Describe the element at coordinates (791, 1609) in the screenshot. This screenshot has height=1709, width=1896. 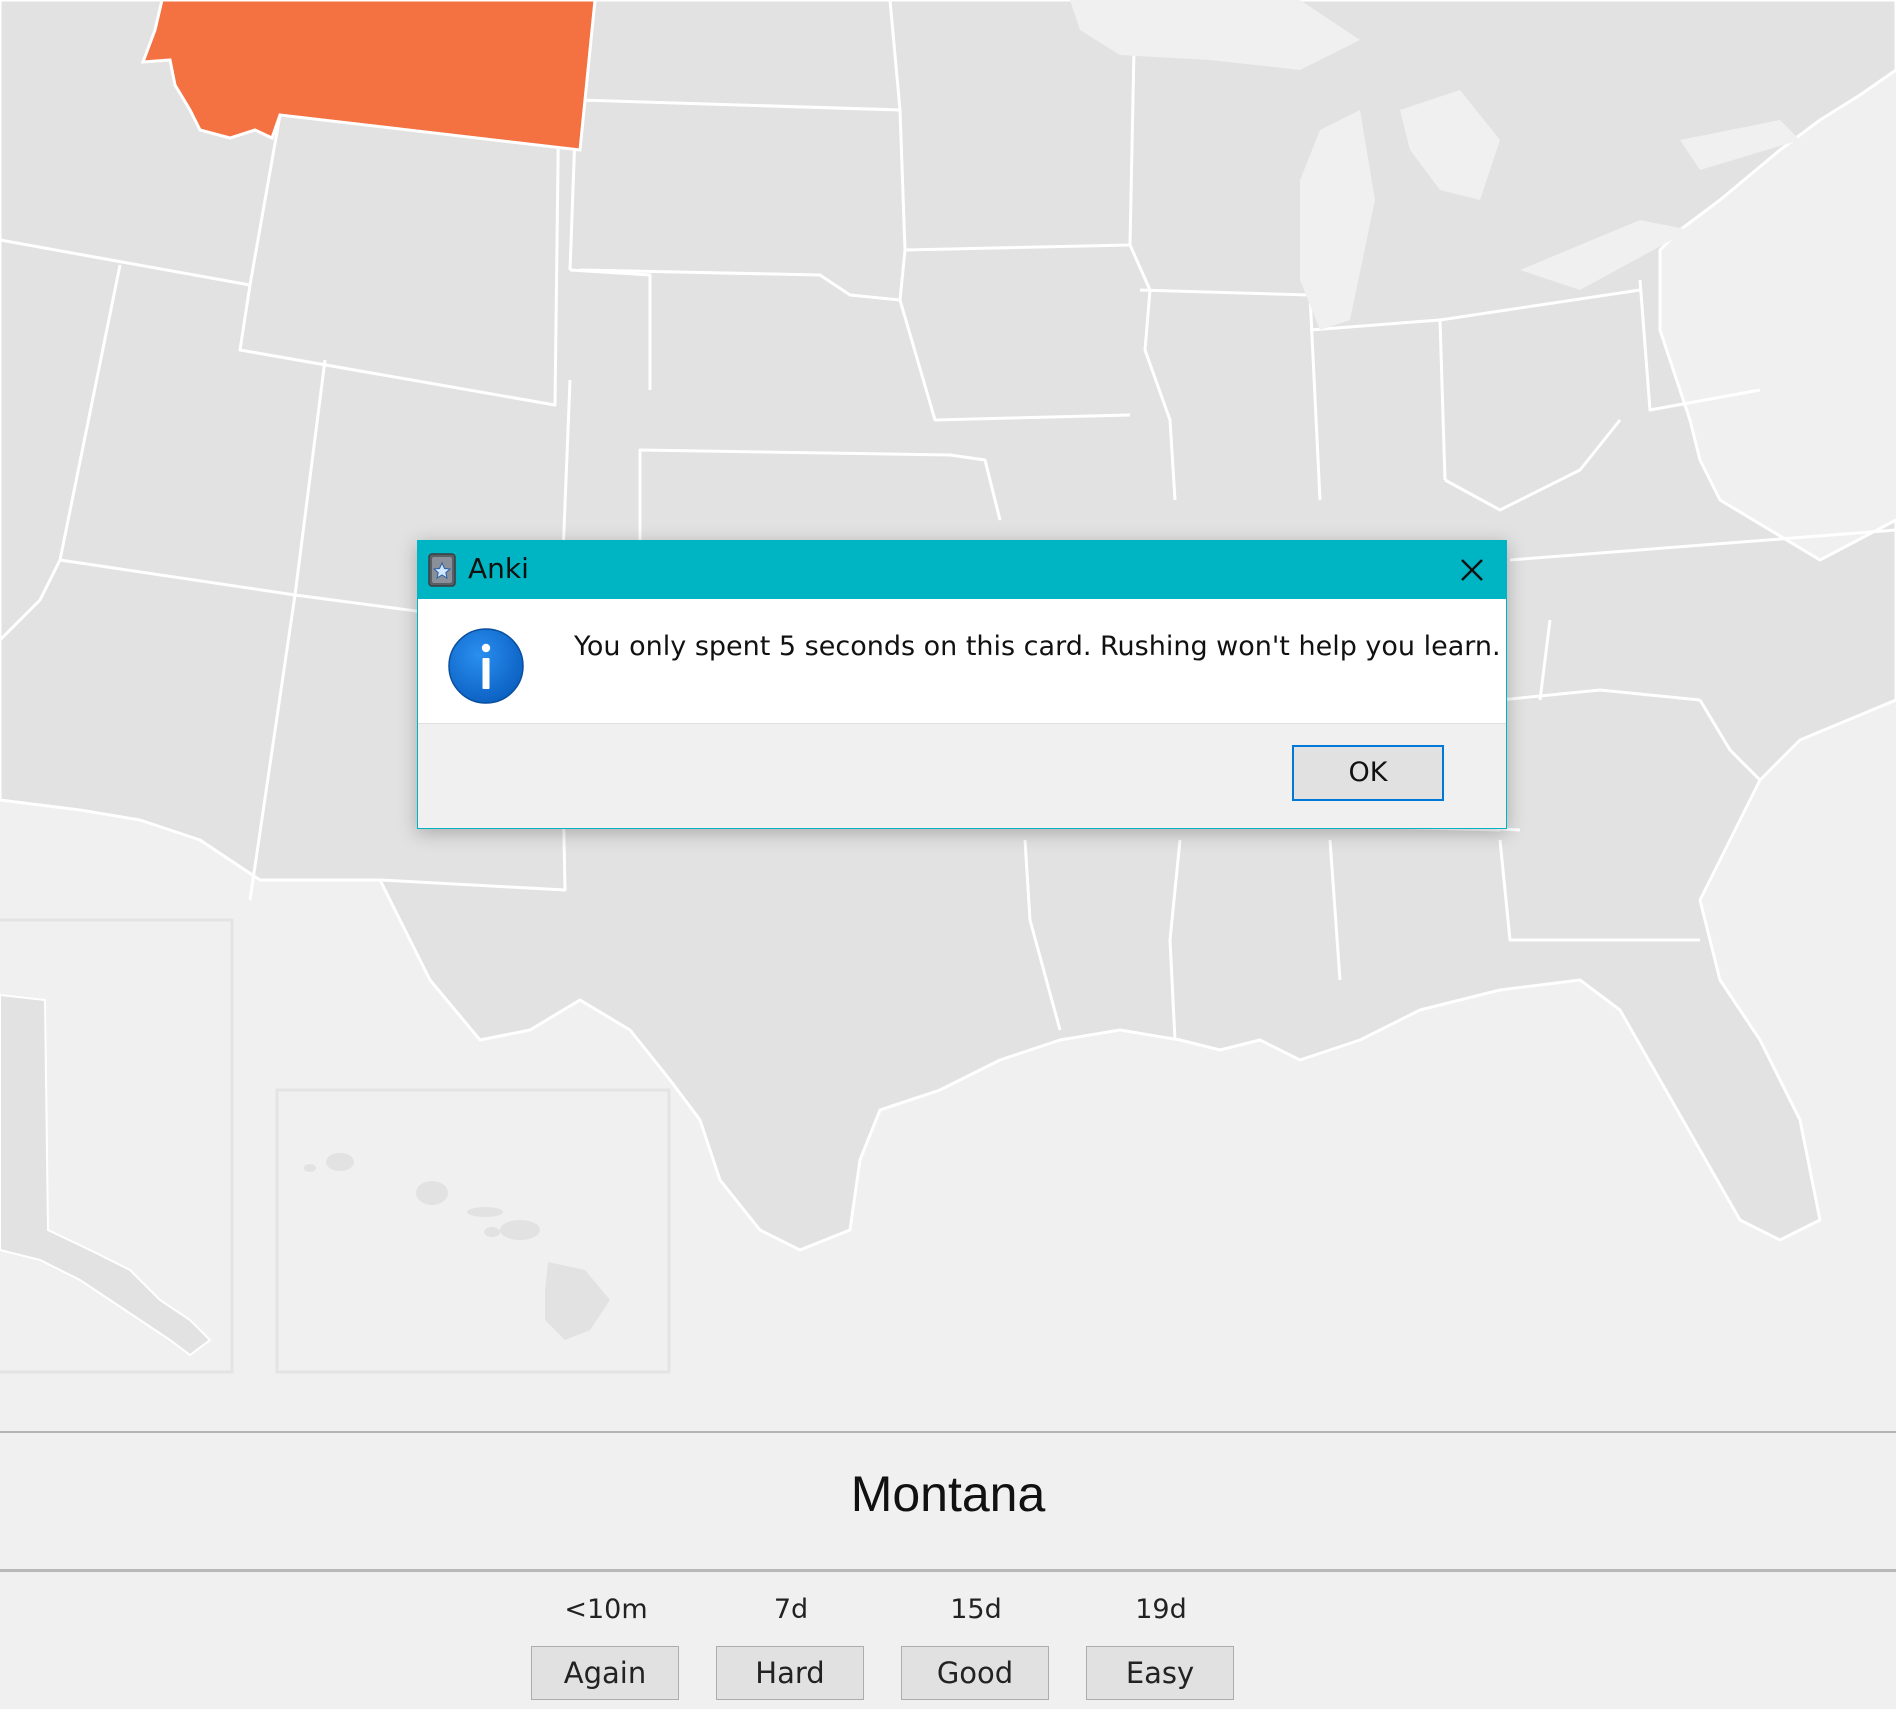
I see `hard-interval: 7d` at that location.